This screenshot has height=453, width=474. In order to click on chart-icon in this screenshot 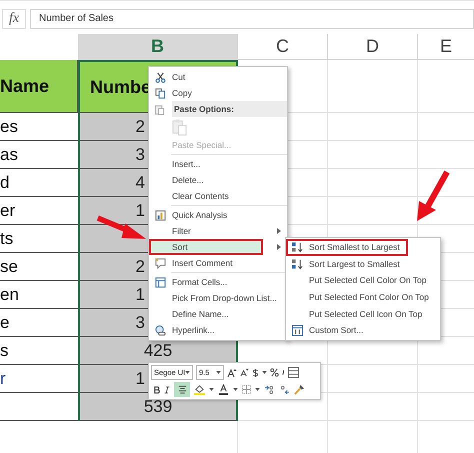, I will do `click(160, 215)`.